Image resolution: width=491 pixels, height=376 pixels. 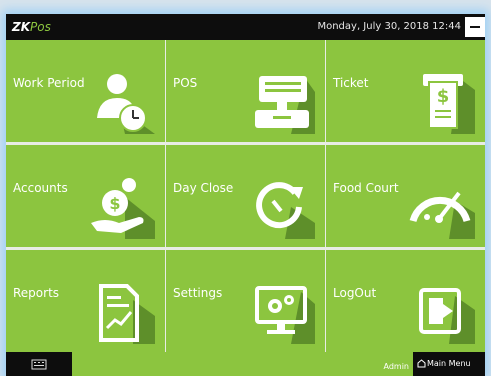 I want to click on main-menu-button: Main Menu, so click(x=449, y=364).